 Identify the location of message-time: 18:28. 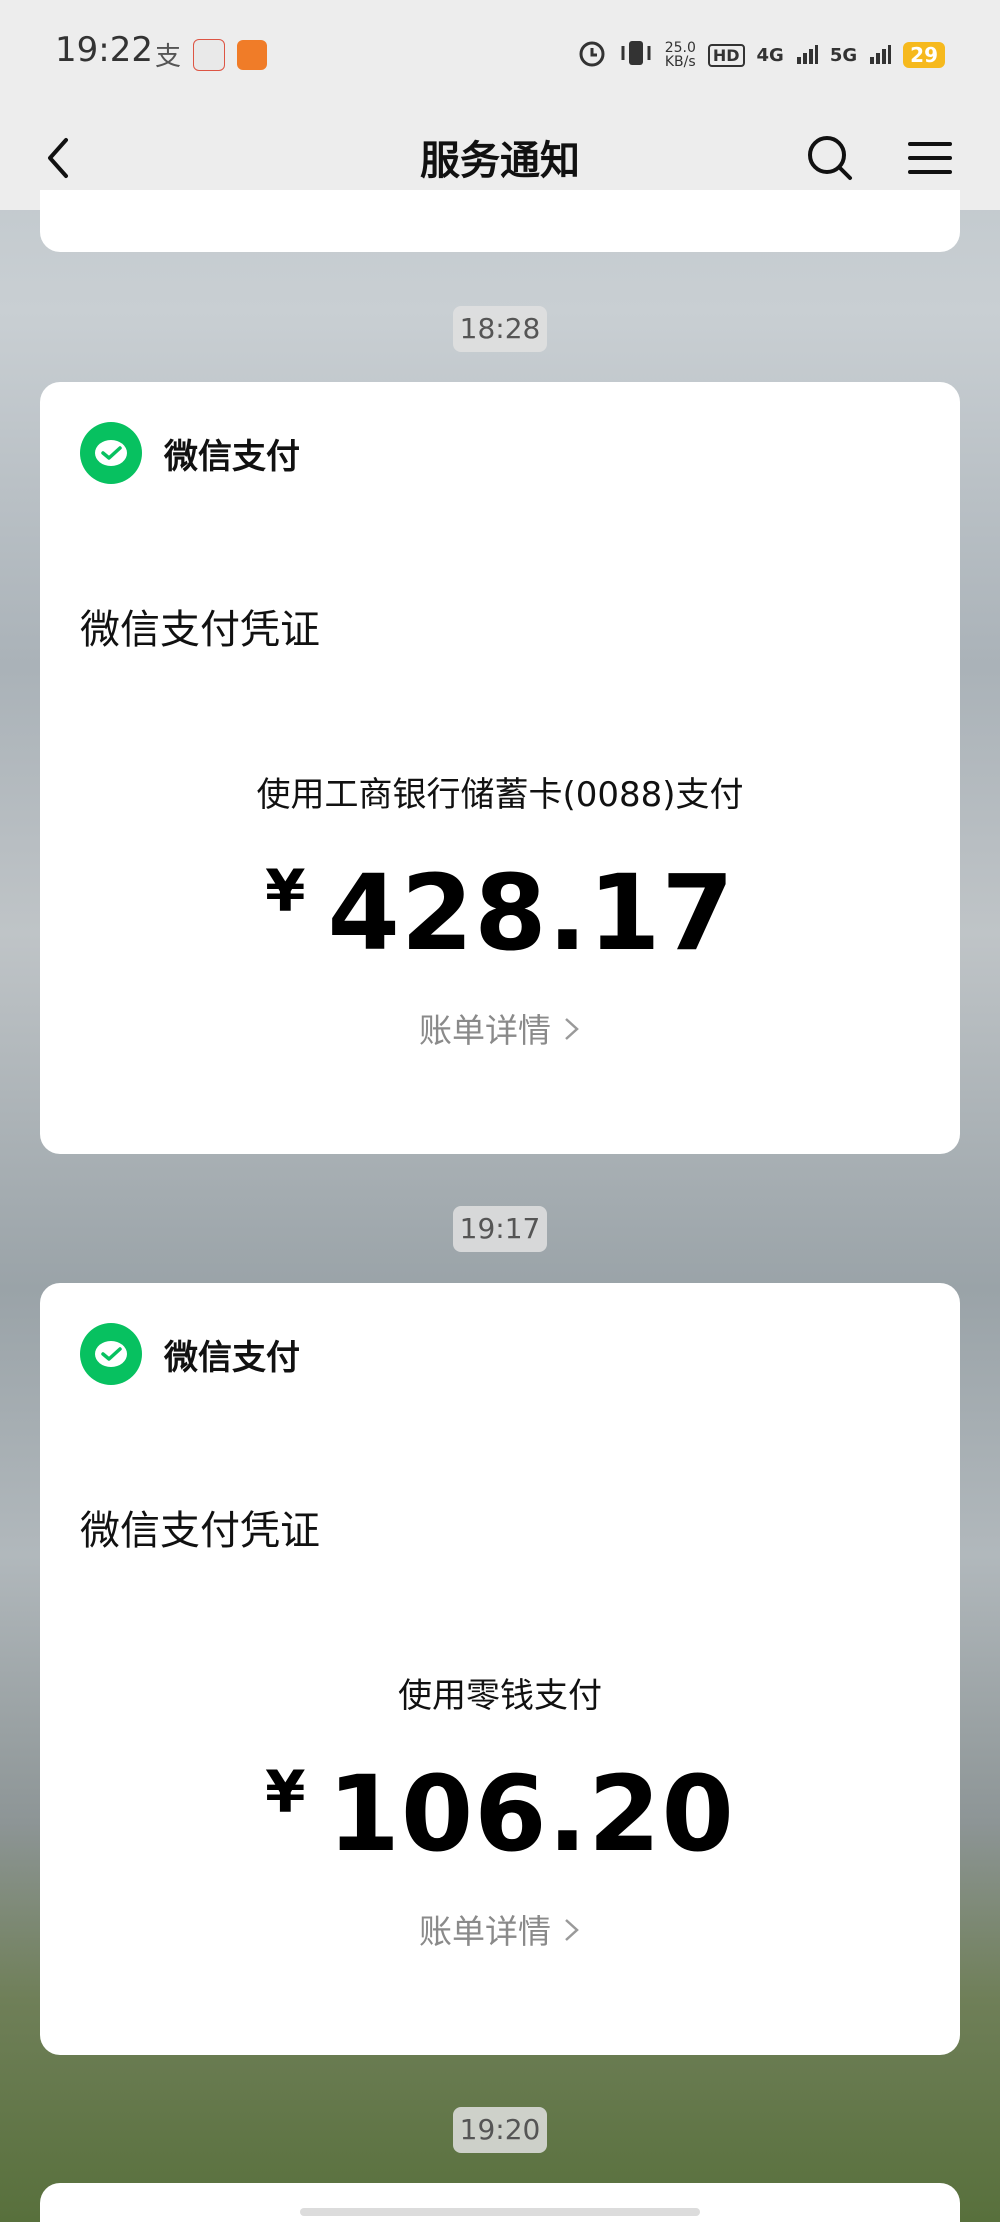
(500, 329).